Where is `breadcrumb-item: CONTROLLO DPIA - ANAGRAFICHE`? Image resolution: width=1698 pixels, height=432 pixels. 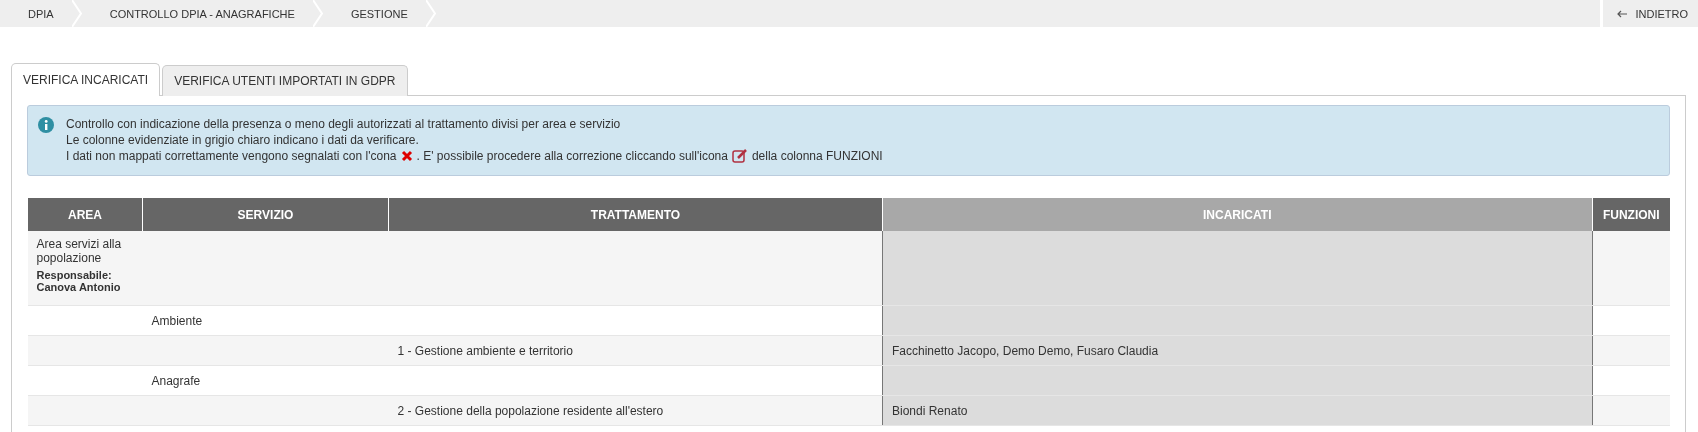 breadcrumb-item: CONTROLLO DPIA - ANAGRAFICHE is located at coordinates (197, 13).